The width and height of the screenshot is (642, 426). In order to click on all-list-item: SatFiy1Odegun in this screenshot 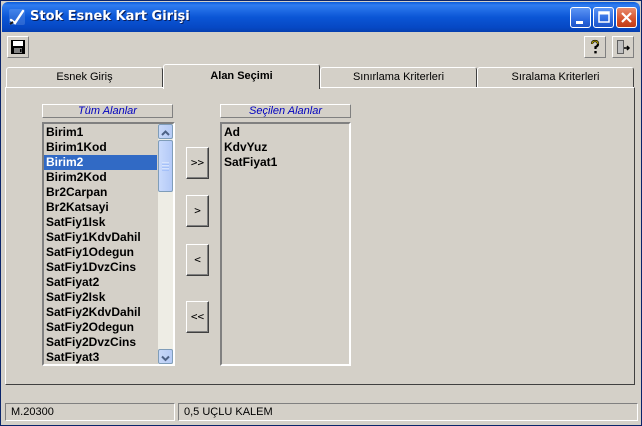, I will do `click(108, 252)`.